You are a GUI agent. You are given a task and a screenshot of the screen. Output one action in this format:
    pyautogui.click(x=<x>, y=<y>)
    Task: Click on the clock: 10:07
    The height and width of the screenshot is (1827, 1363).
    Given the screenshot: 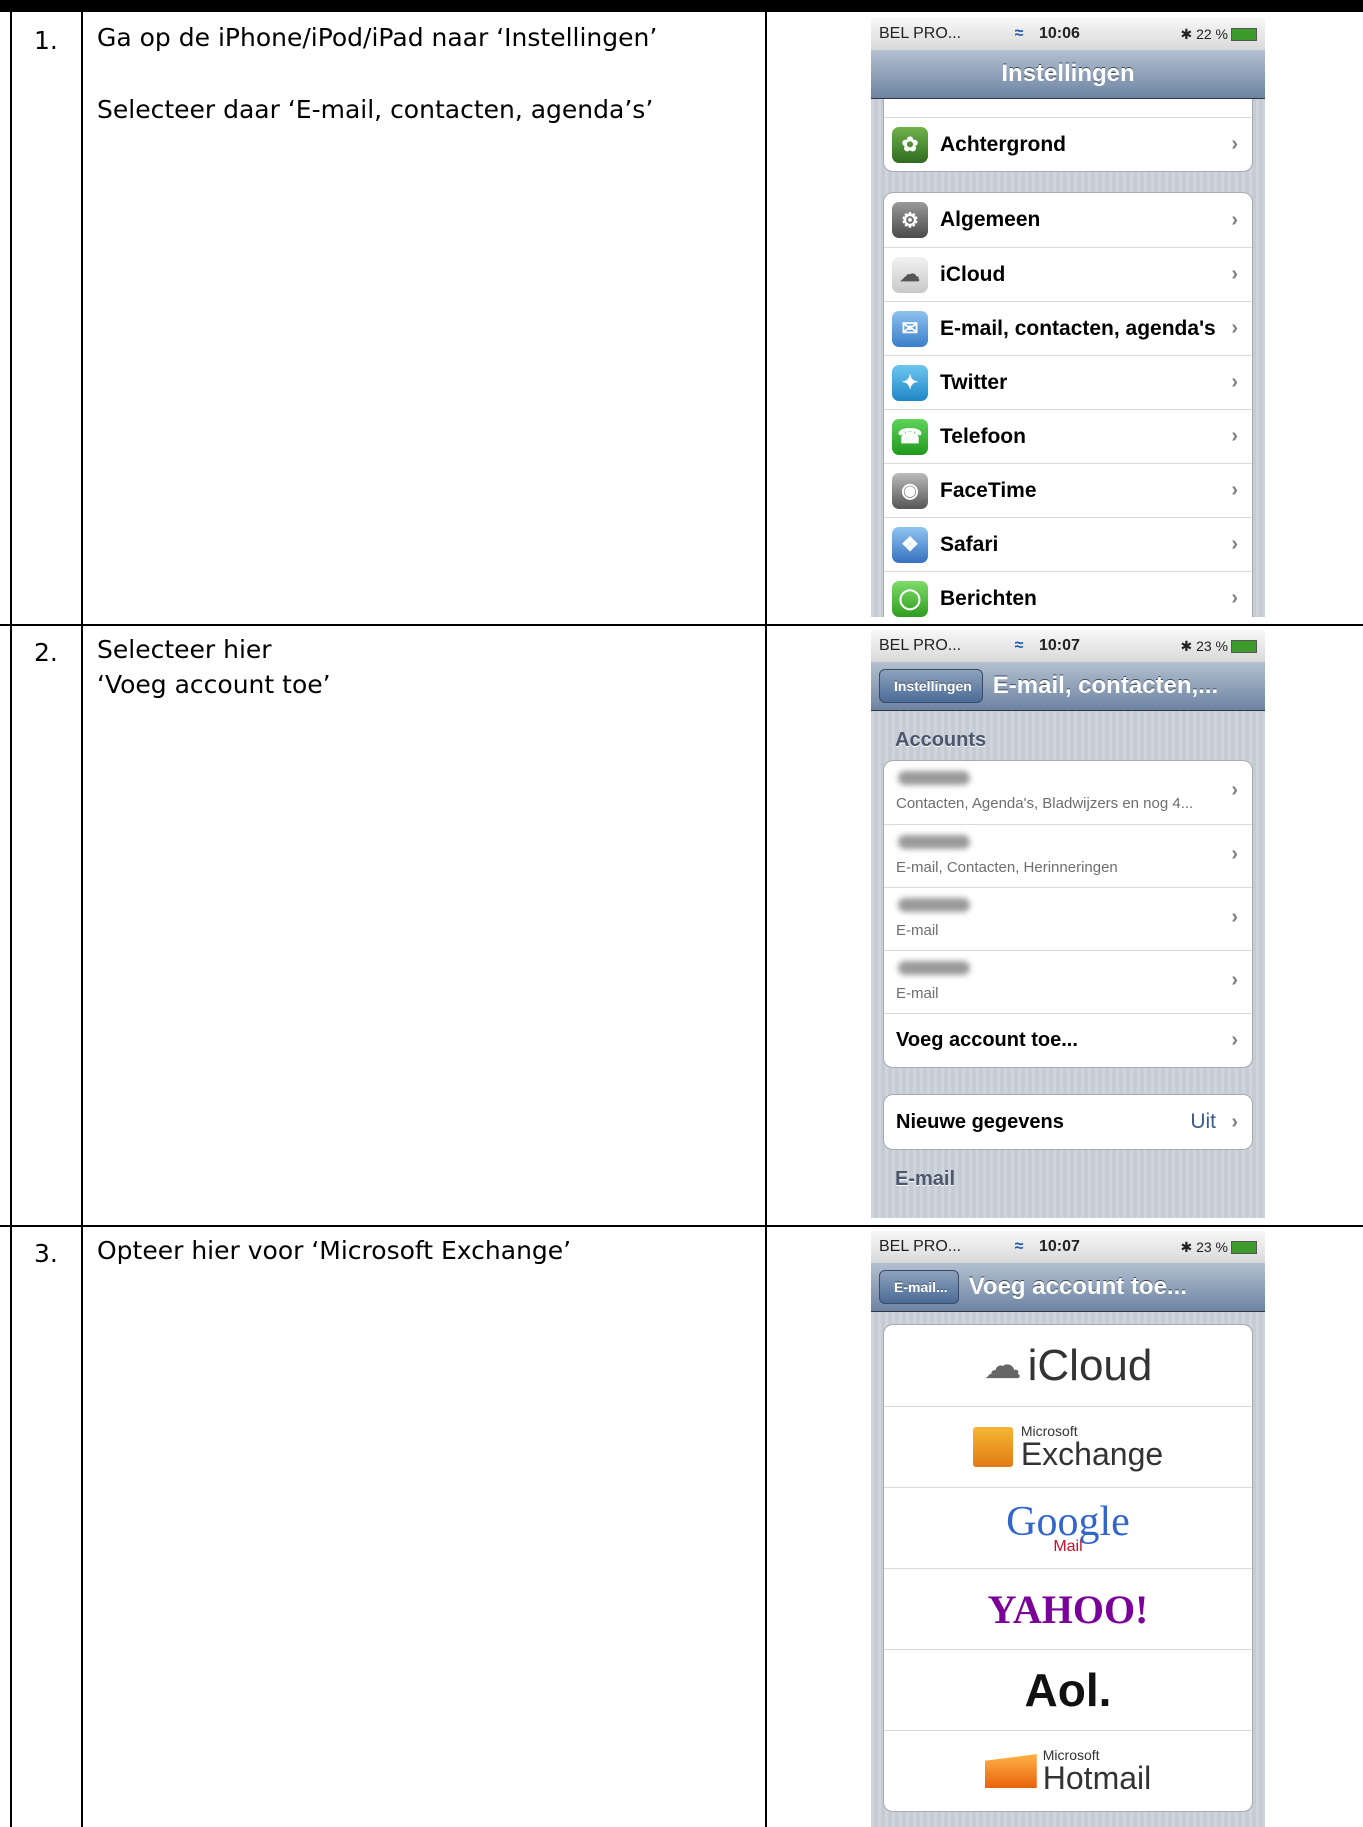 What is the action you would take?
    pyautogui.click(x=1059, y=645)
    